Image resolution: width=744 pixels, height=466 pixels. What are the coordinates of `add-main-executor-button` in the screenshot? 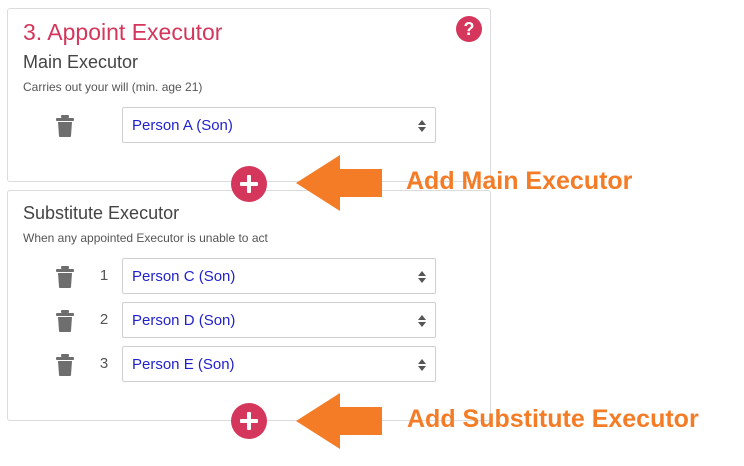 It's located at (249, 184).